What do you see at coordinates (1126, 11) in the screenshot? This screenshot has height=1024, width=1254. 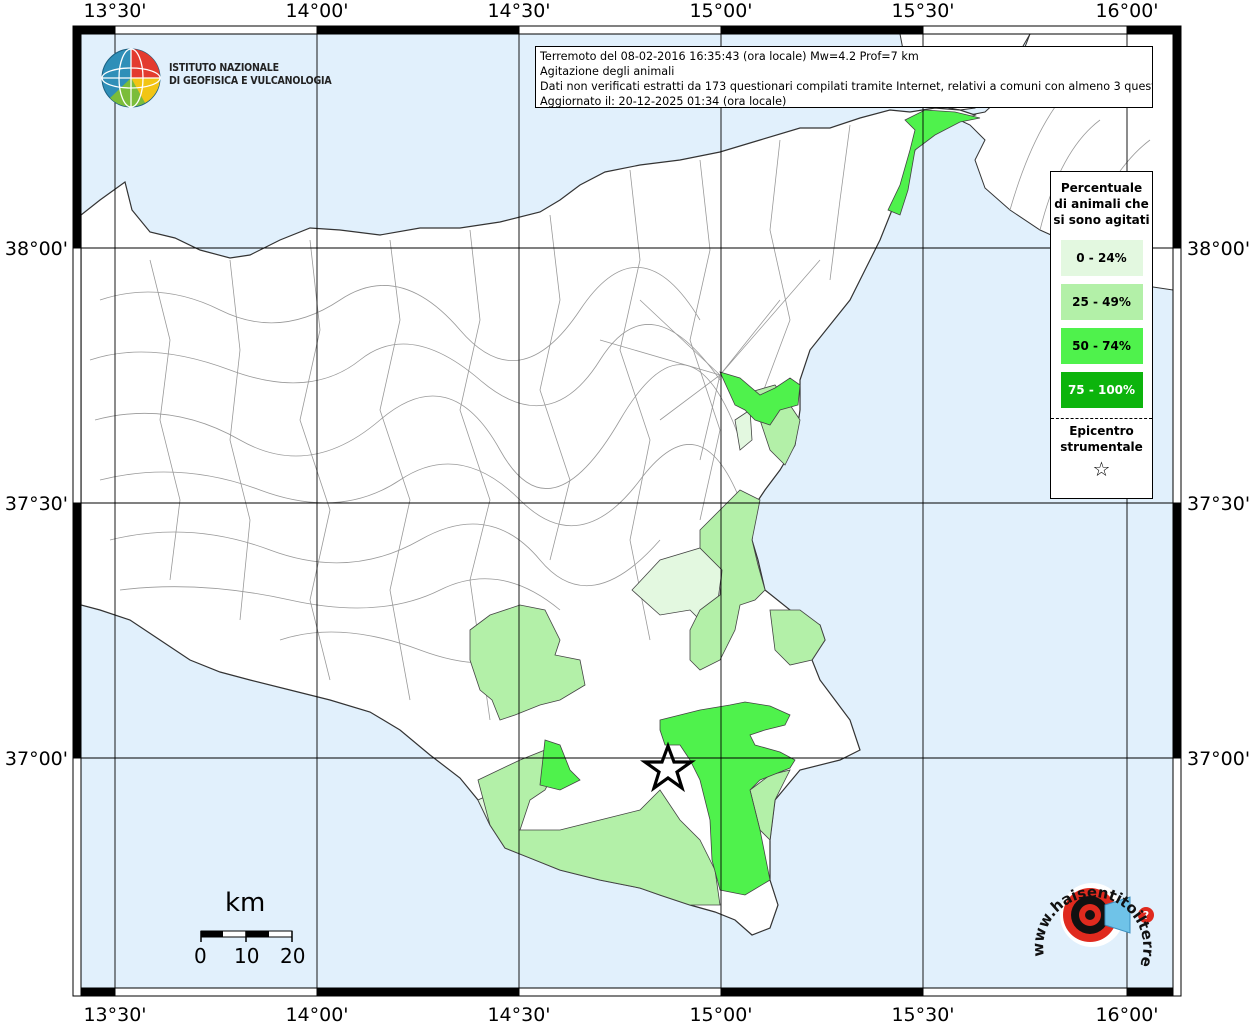 I see `top-label-5: 16°00'` at bounding box center [1126, 11].